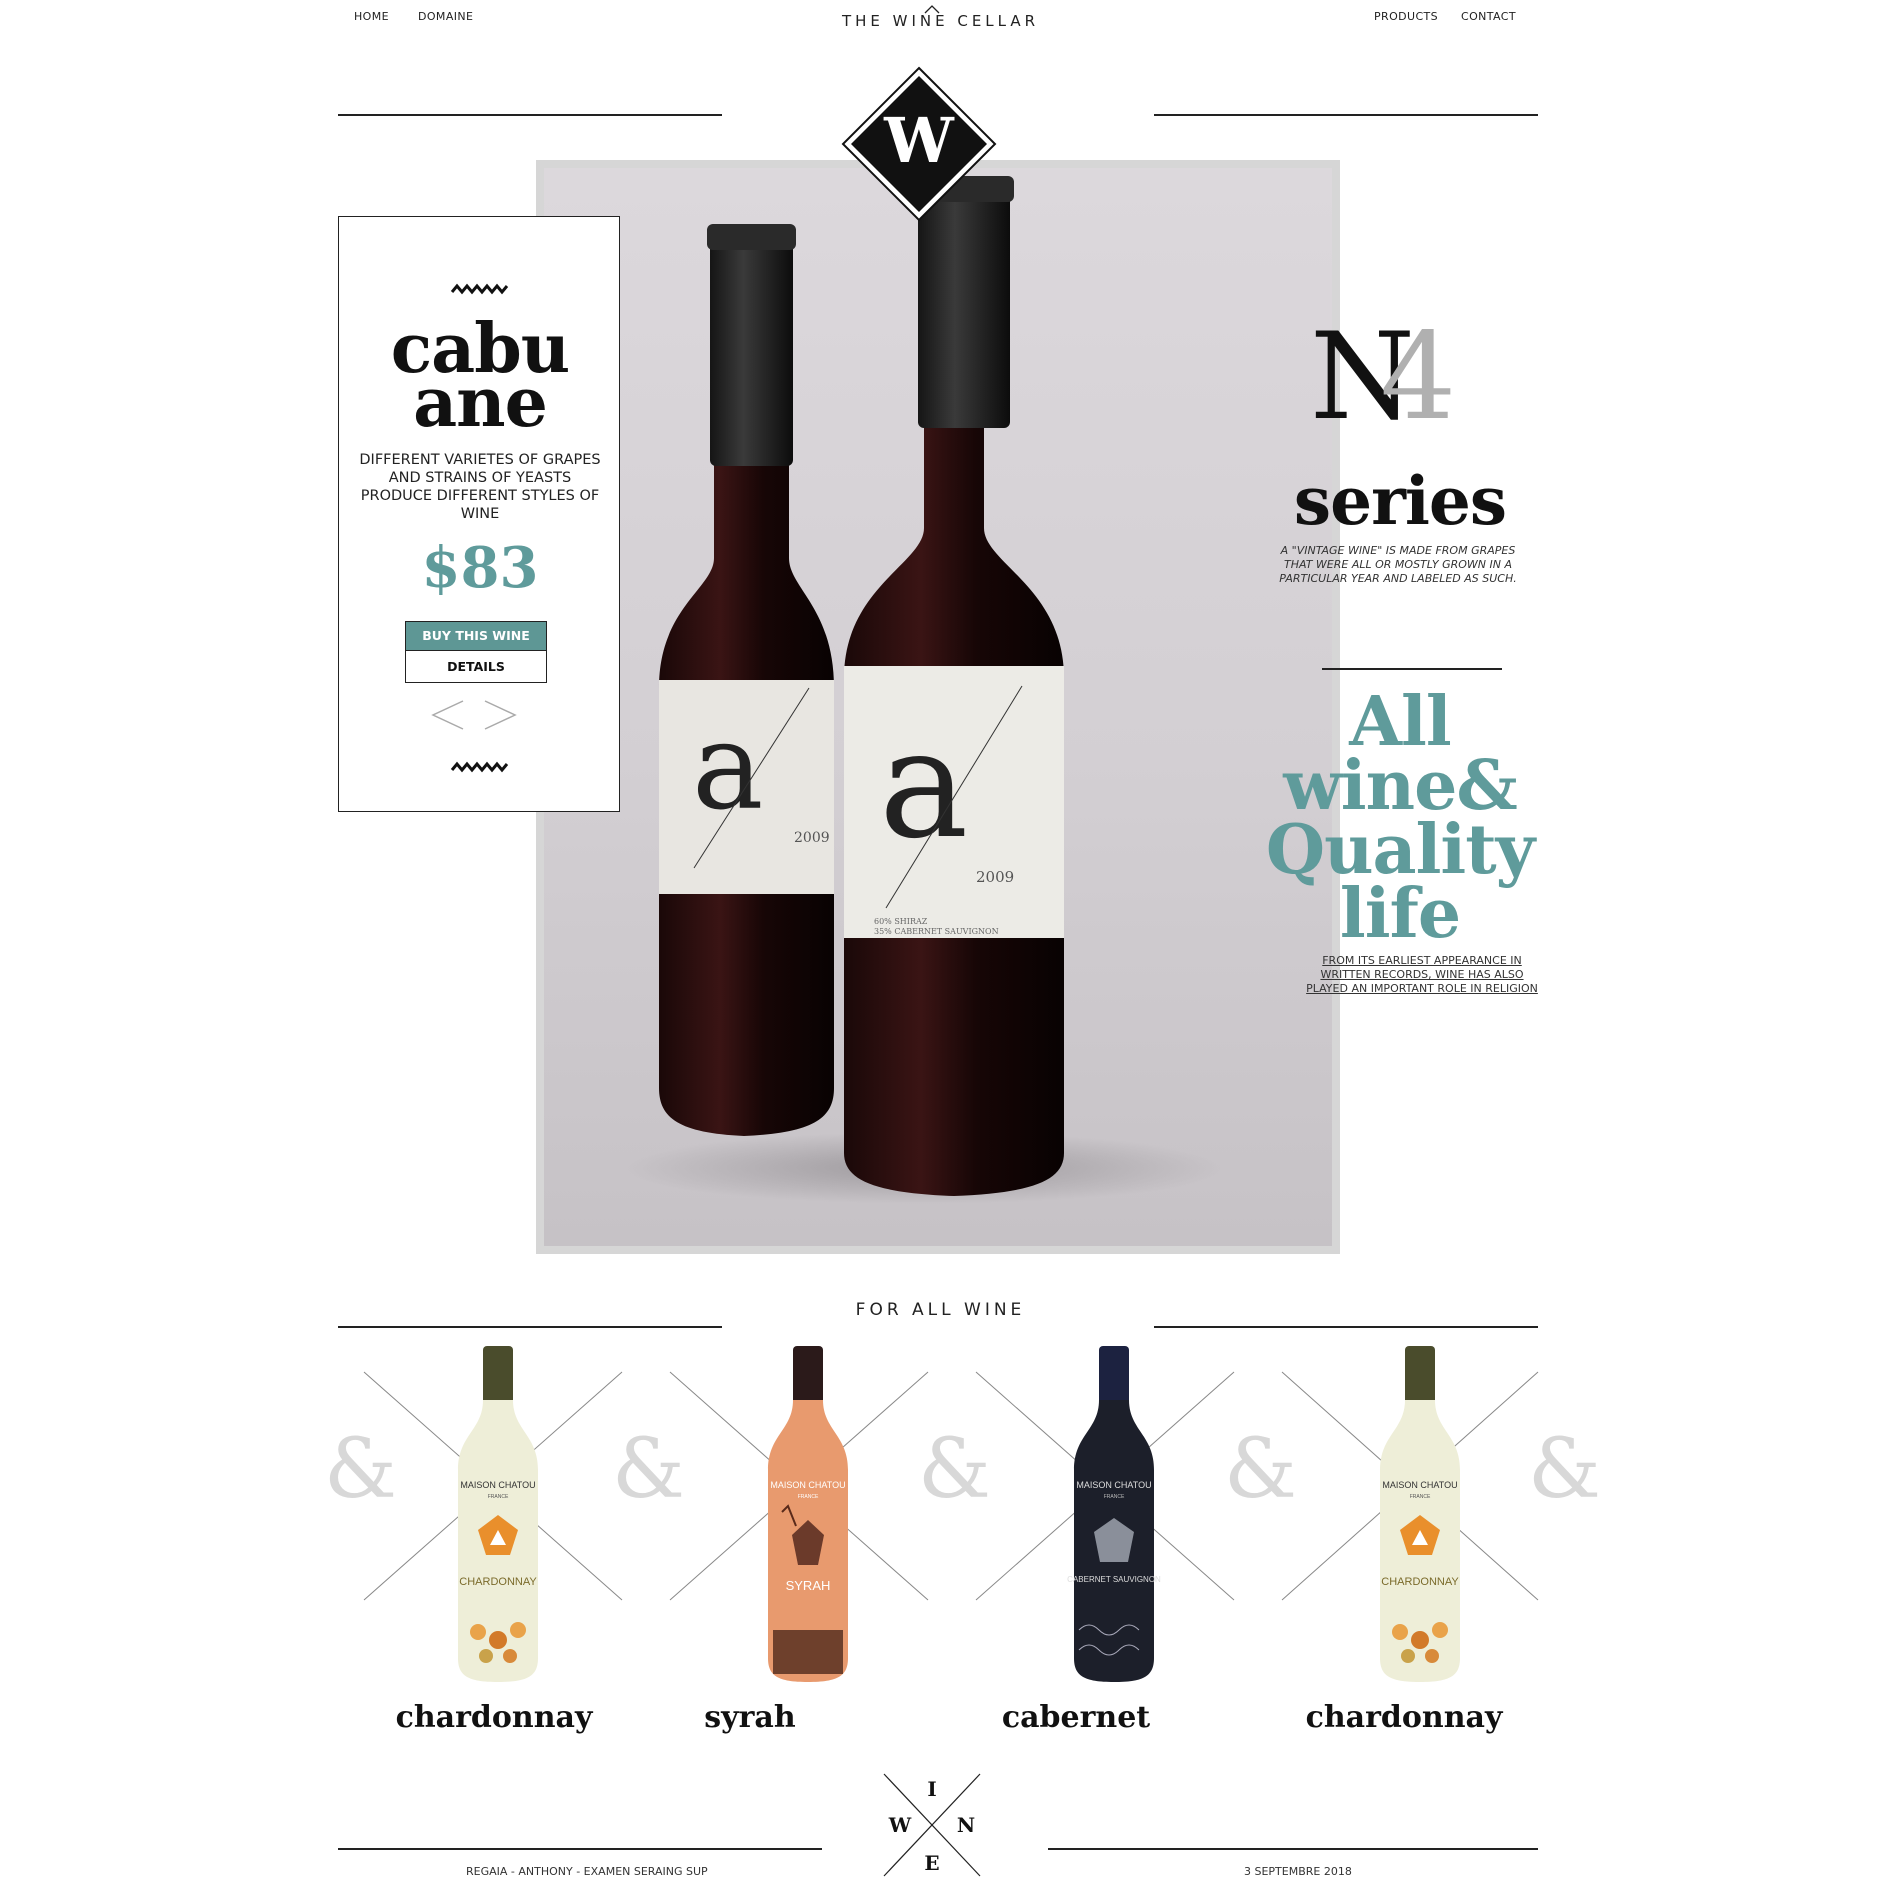 The image size is (1881, 1887). Describe the element at coordinates (1404, 1717) in the screenshot. I see `product-name-4: chardonnay` at that location.